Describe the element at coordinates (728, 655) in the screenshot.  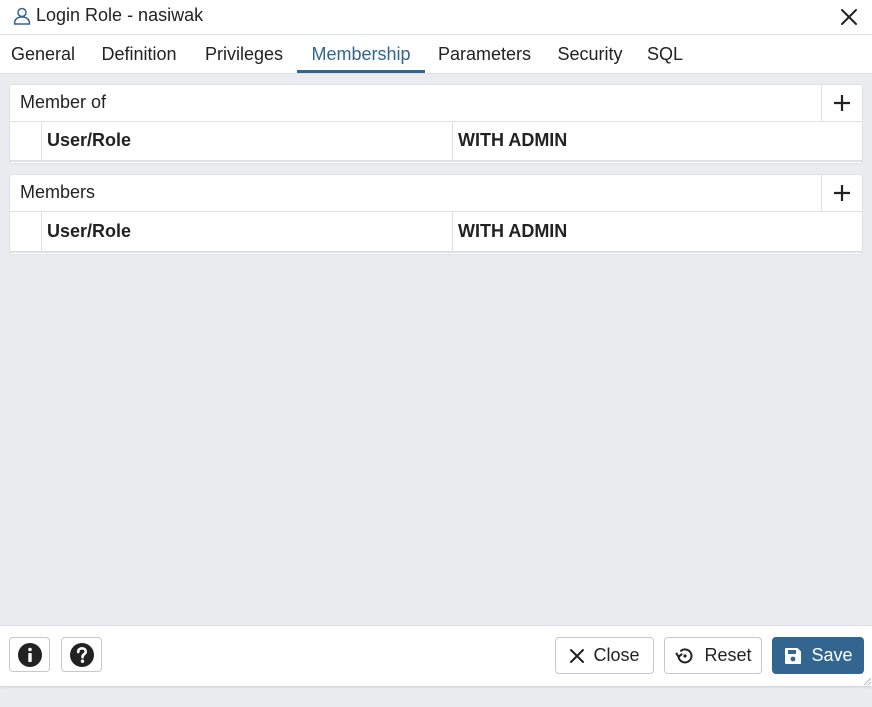
I see `reset-button-label: Reset` at that location.